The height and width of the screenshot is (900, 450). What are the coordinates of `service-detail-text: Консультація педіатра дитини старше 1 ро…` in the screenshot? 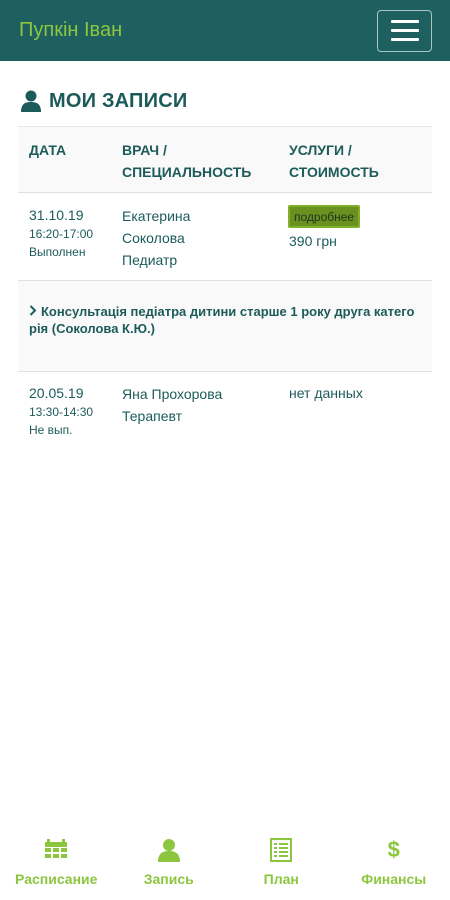 It's located at (222, 320).